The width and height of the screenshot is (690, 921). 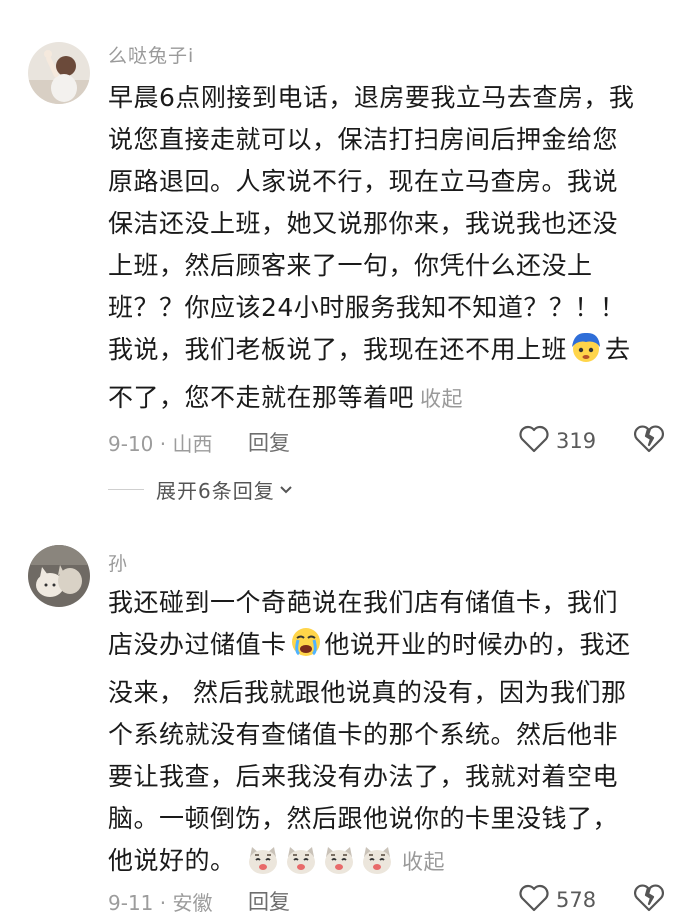 I want to click on text-line: 他说好的。 收起, so click(x=388, y=864).